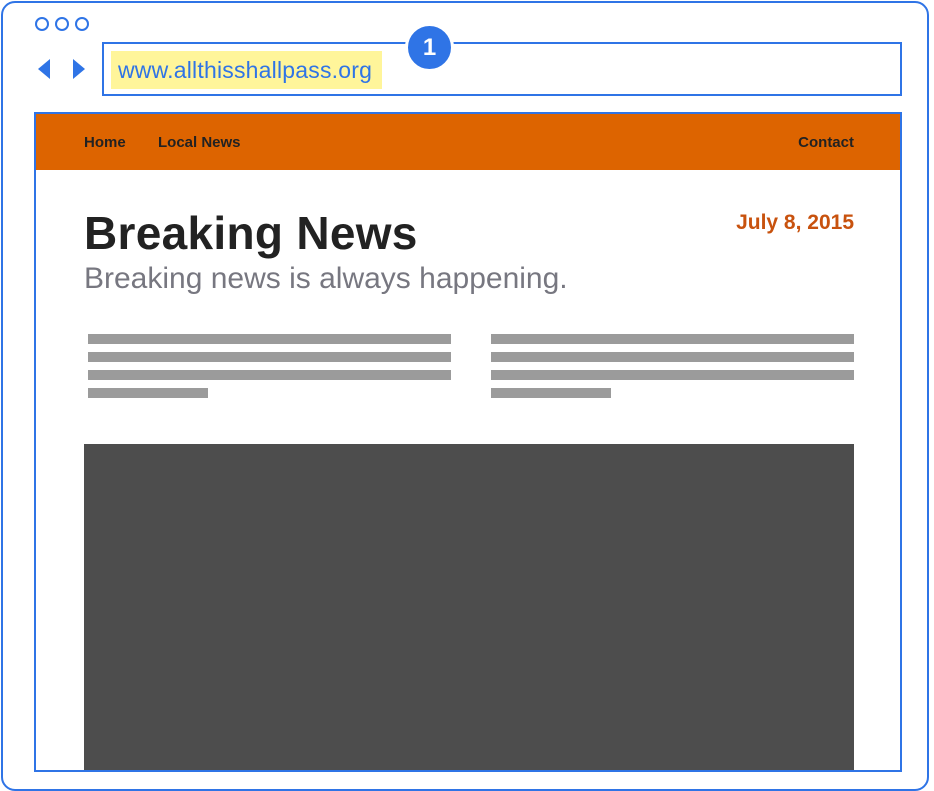  I want to click on text-placeholder-left, so click(269, 370).